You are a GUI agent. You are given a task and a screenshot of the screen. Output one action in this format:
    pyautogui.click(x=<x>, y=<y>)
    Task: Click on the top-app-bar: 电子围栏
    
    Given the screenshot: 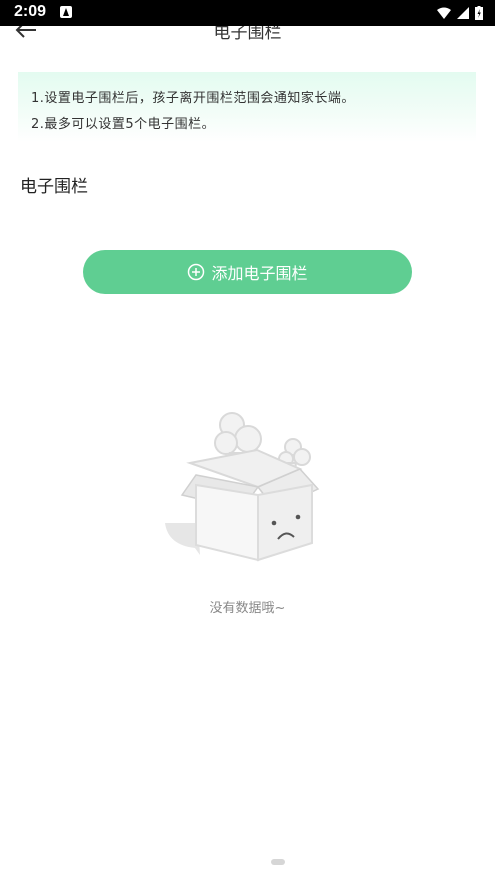 What is the action you would take?
    pyautogui.click(x=247, y=33)
    